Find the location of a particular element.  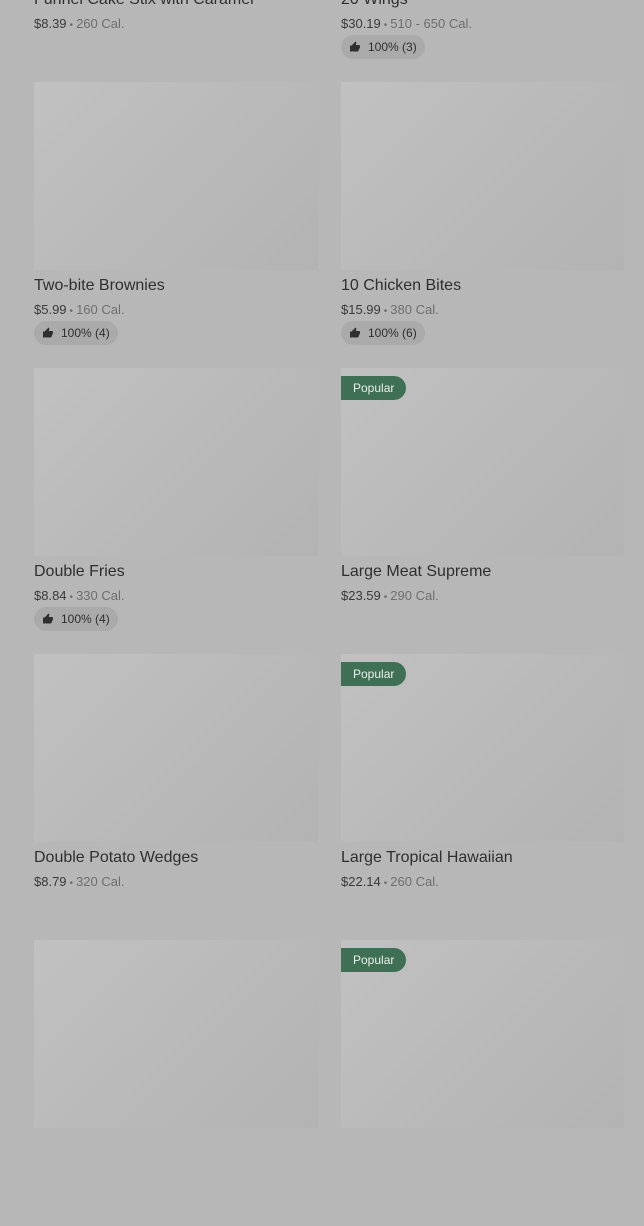

menu-item-name: Large Tropical Hawaiian is located at coordinates (427, 857).